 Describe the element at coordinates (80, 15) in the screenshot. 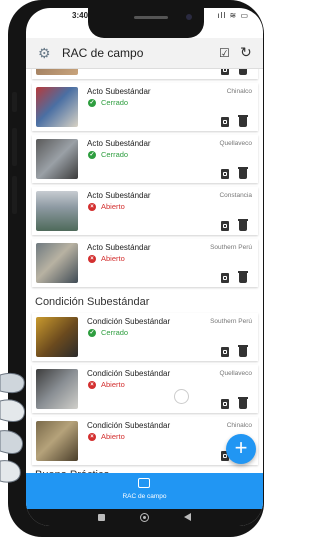

I see `status-time: 3:40` at that location.